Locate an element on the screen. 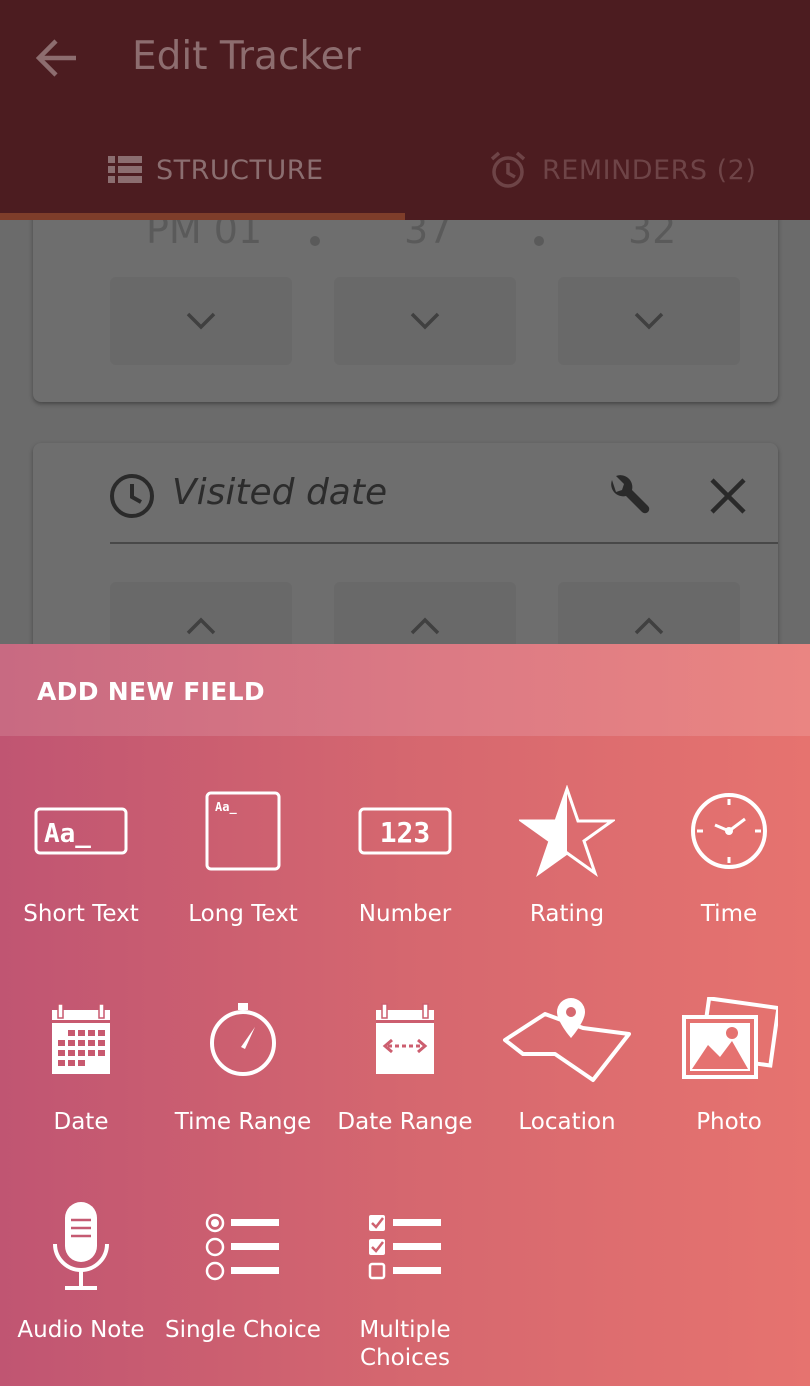 The height and width of the screenshot is (1386, 810). field-type-location: Location is located at coordinates (567, 1079).